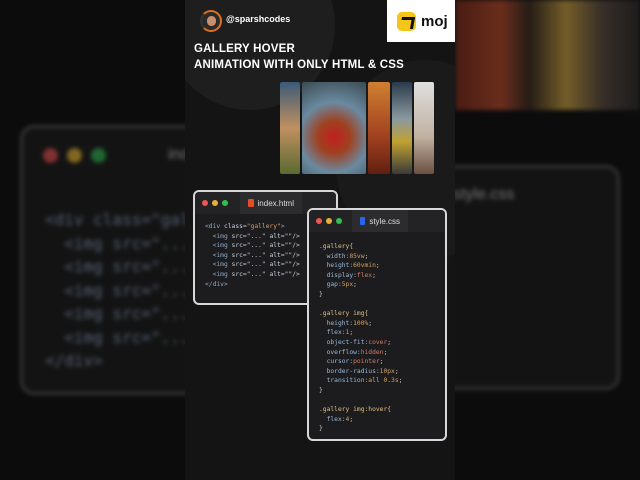  I want to click on moj-icon, so click(406, 21).